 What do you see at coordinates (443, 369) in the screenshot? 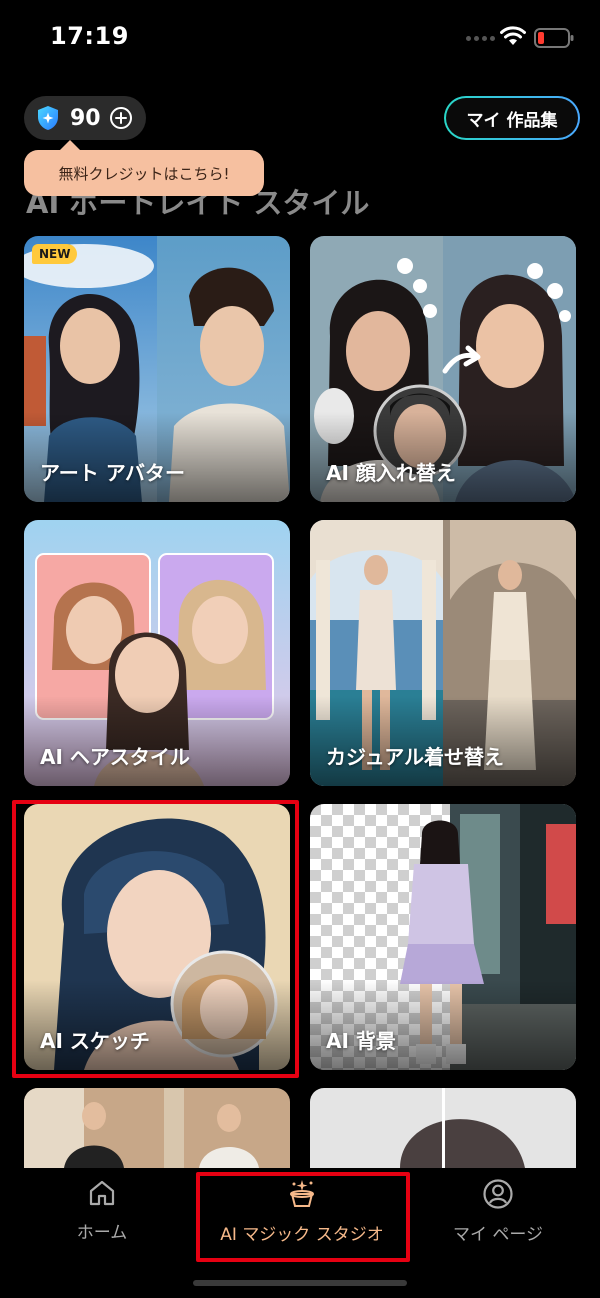
I see `card-face-swap: AI 顔入れ替え` at bounding box center [443, 369].